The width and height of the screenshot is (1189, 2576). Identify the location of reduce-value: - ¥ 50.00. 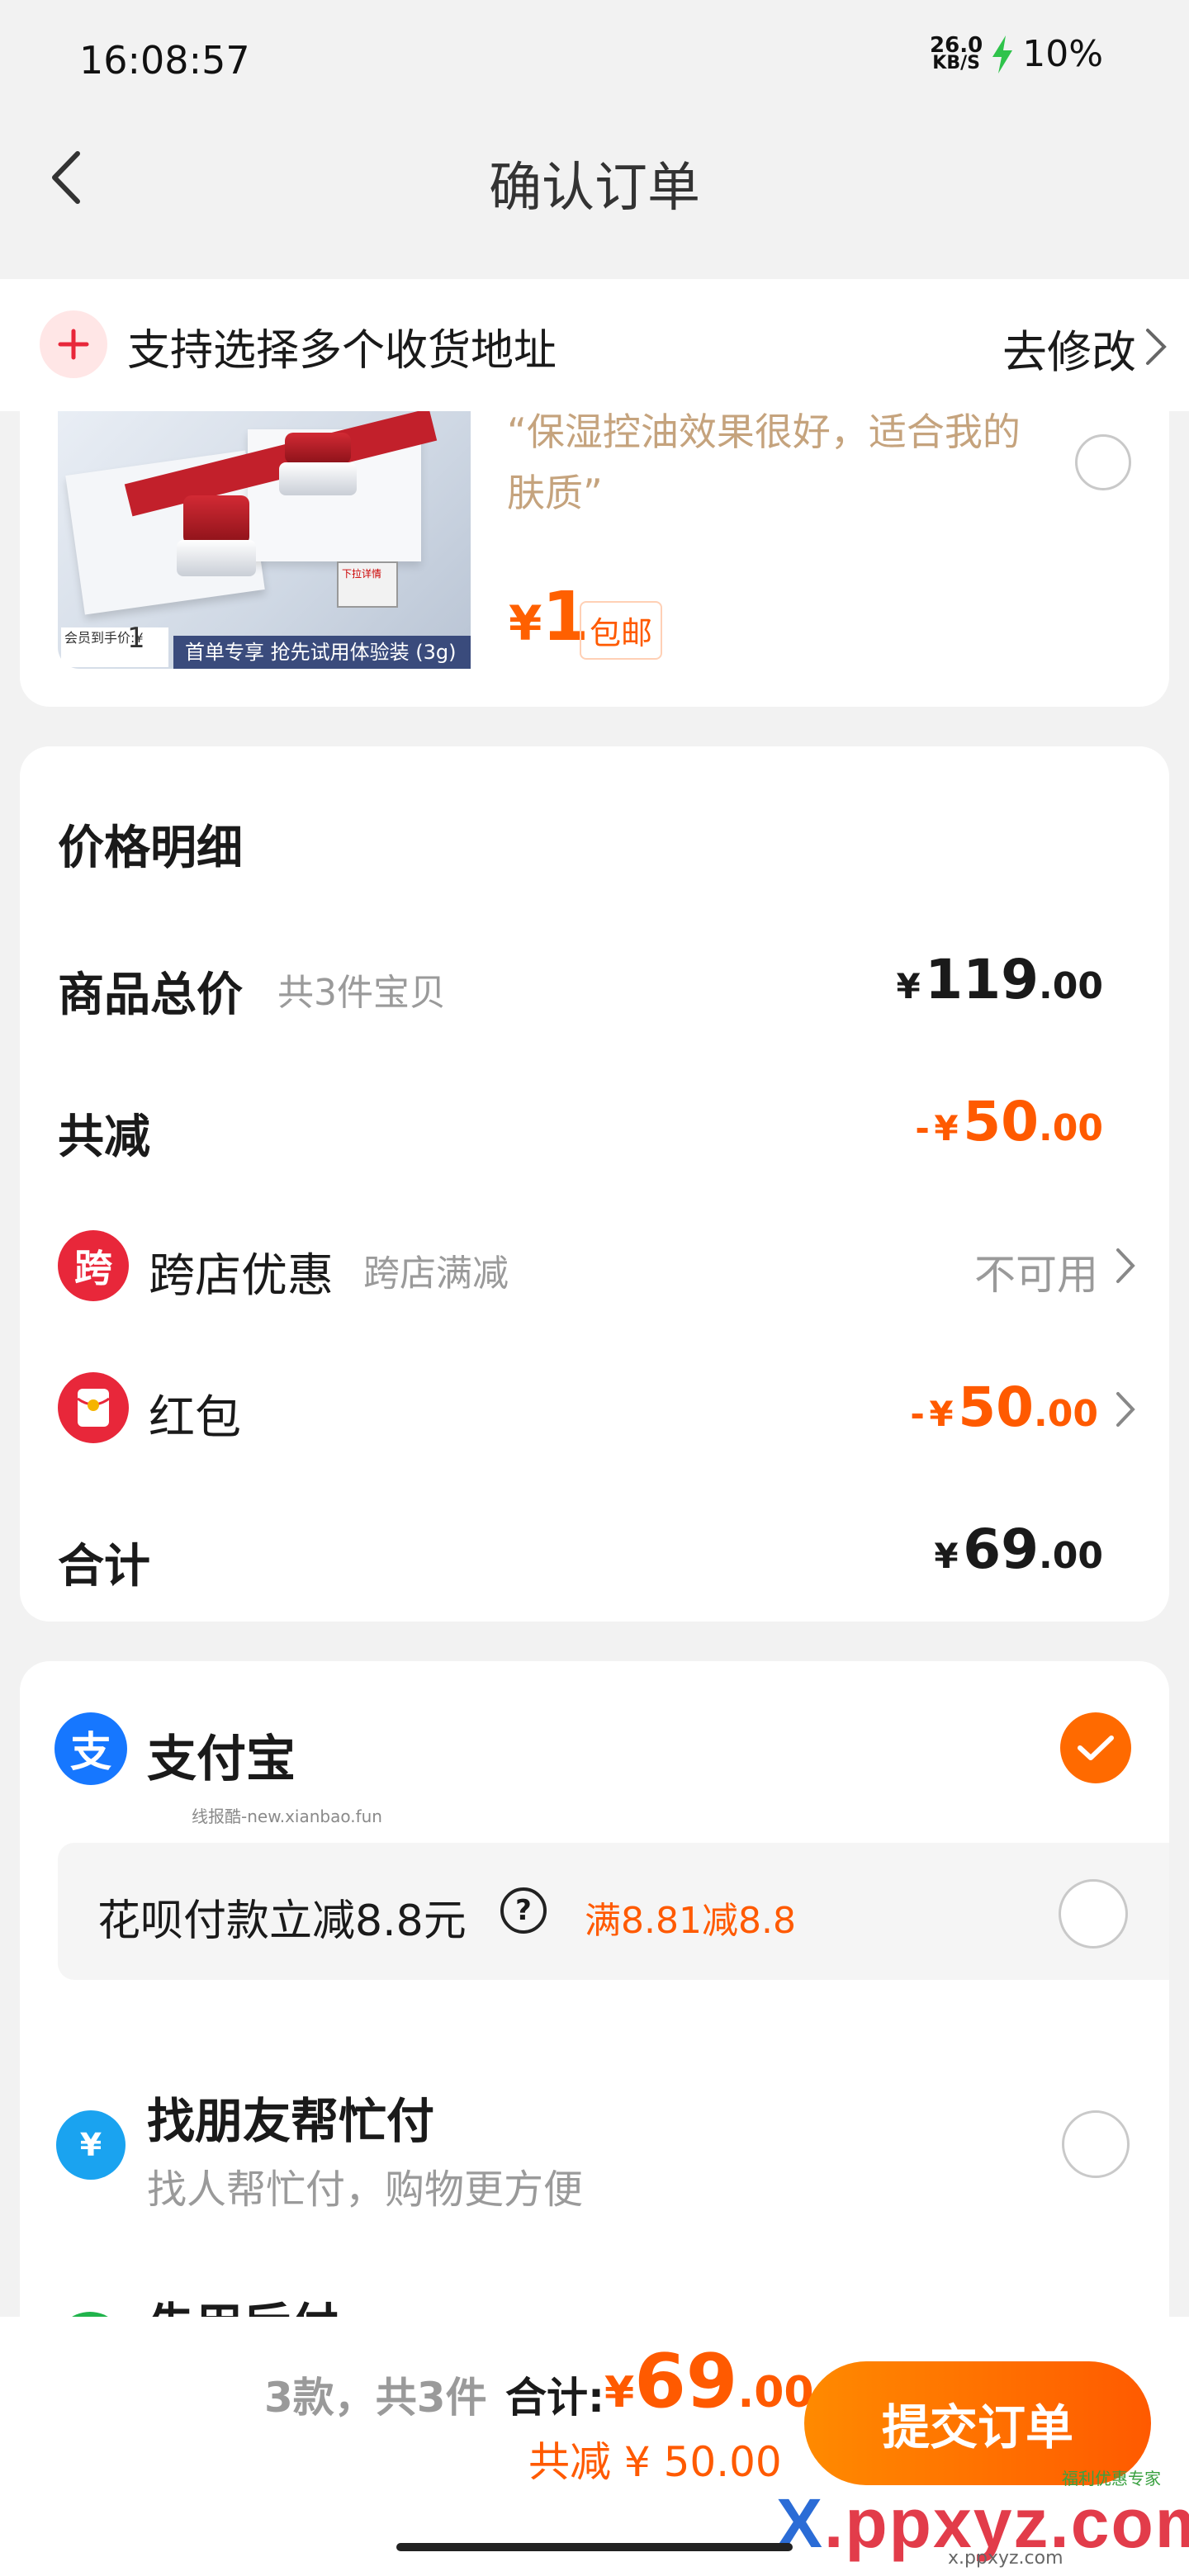
(1009, 1121).